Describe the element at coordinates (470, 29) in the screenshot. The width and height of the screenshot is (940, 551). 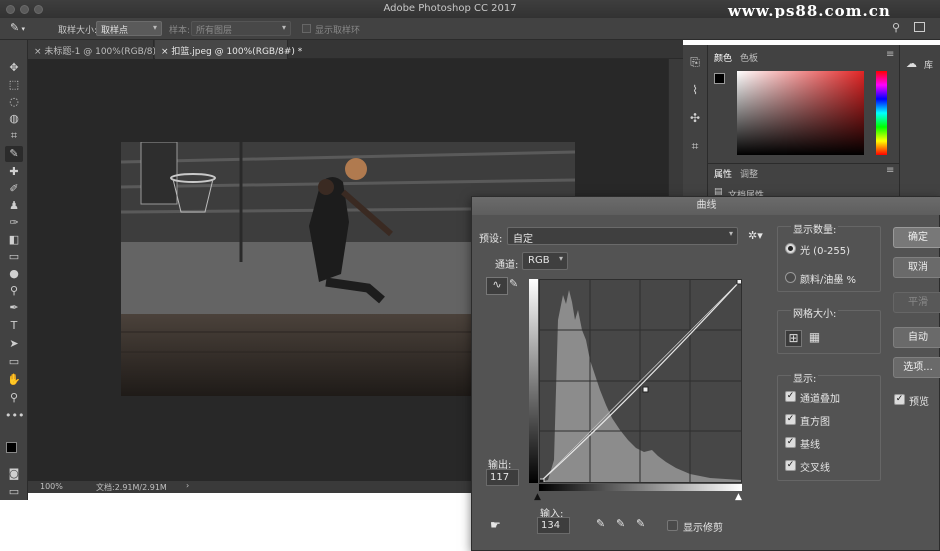
I see `options-bar: ✎ ▾ 取样大小: 取样点 ▾ 样本: 所有图层 ▾ 显示取样环 ⚲` at that location.